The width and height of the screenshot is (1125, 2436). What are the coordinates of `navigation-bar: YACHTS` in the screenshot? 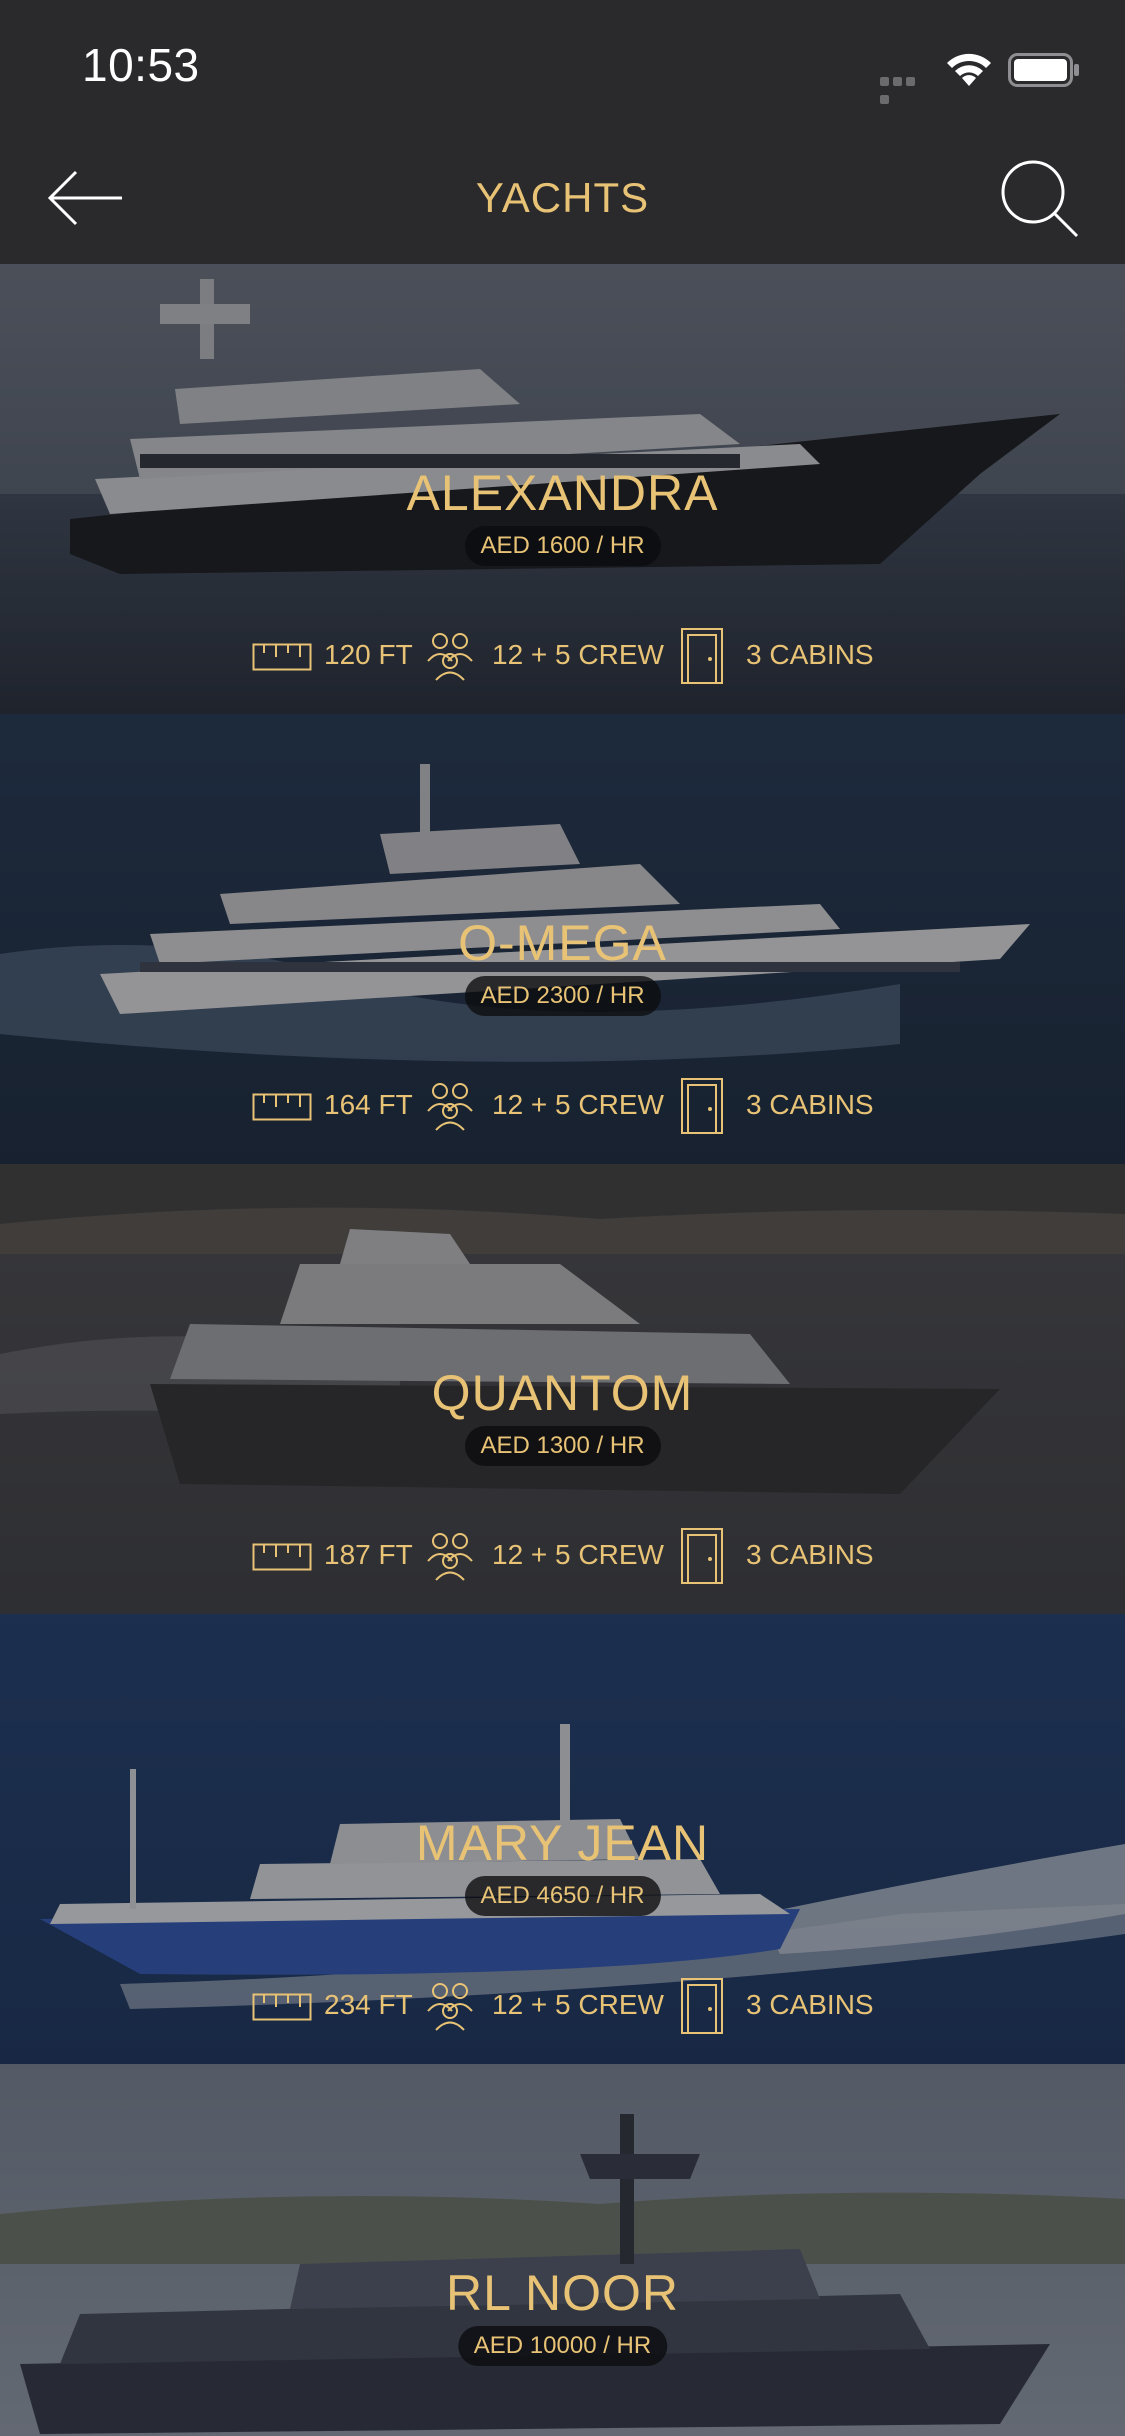 It's located at (562, 198).